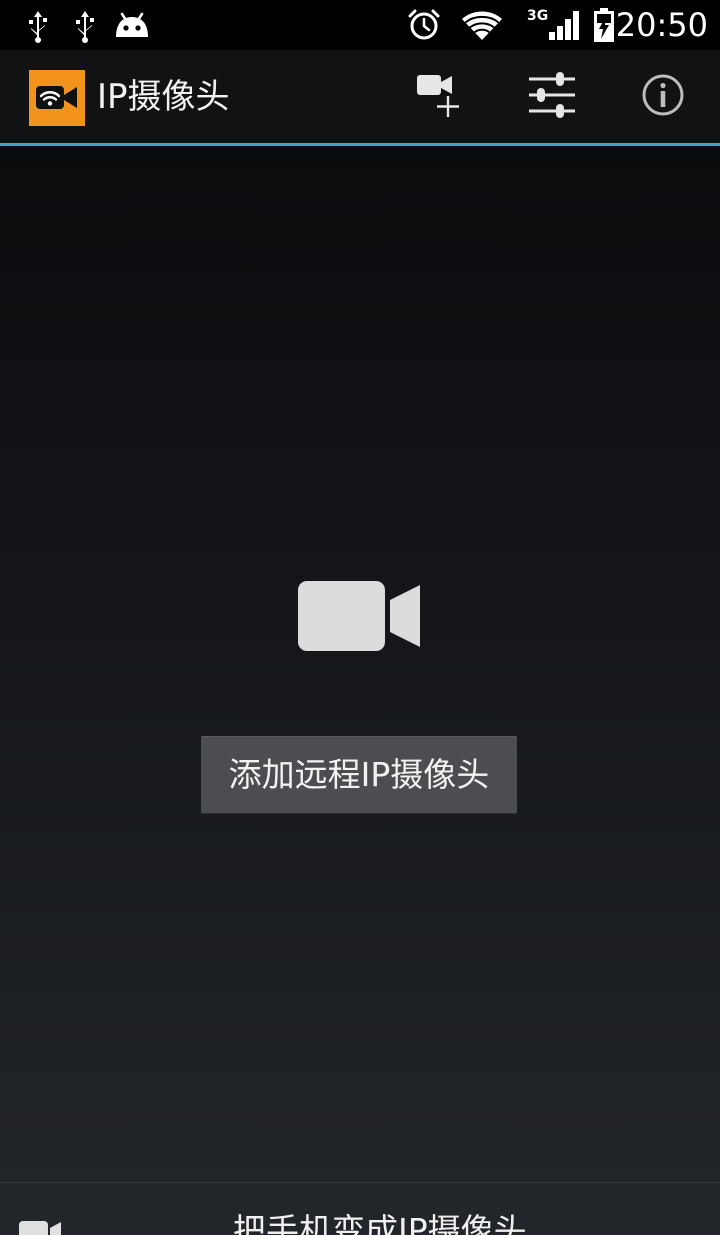 The image size is (720, 1235). What do you see at coordinates (564, 27) in the screenshot?
I see `signal-icon` at bounding box center [564, 27].